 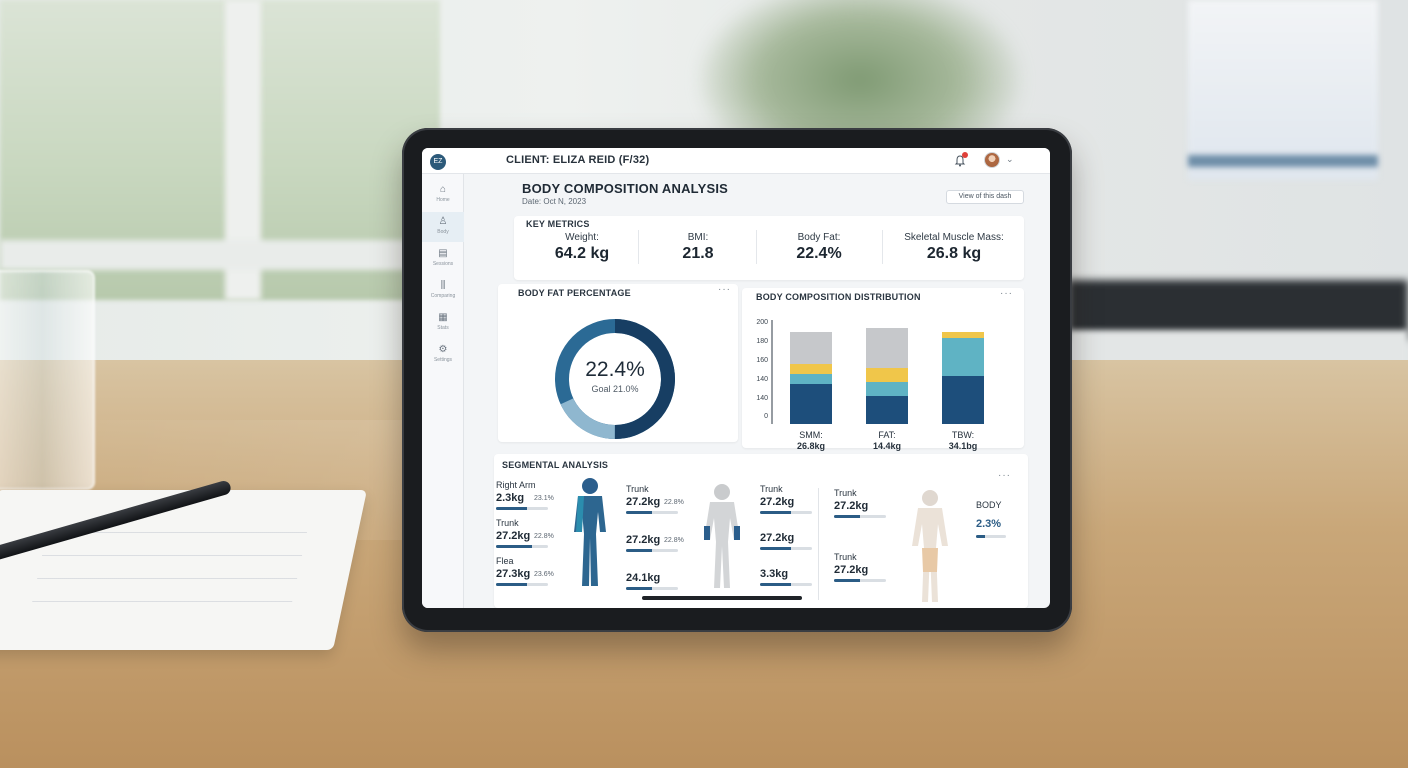 I want to click on category-value: 34.1bg, so click(x=963, y=446).